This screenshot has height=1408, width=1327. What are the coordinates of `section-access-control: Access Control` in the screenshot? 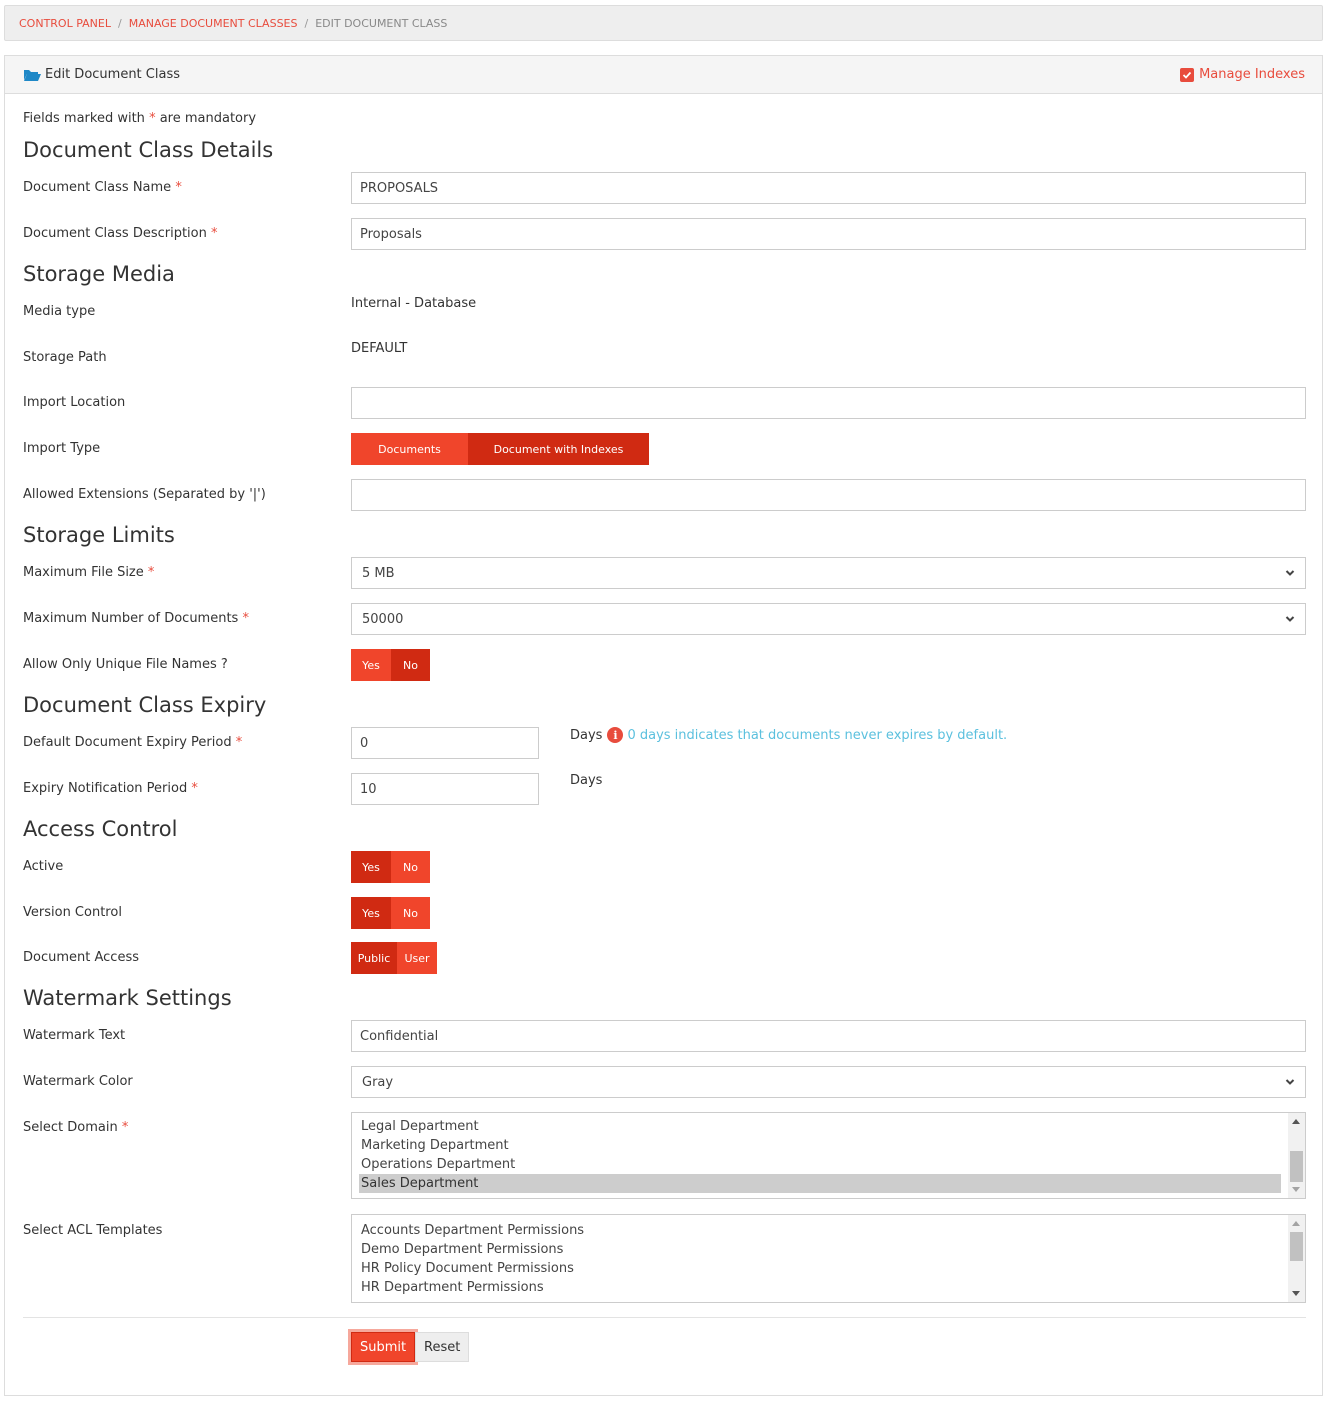 It's located at (100, 829).